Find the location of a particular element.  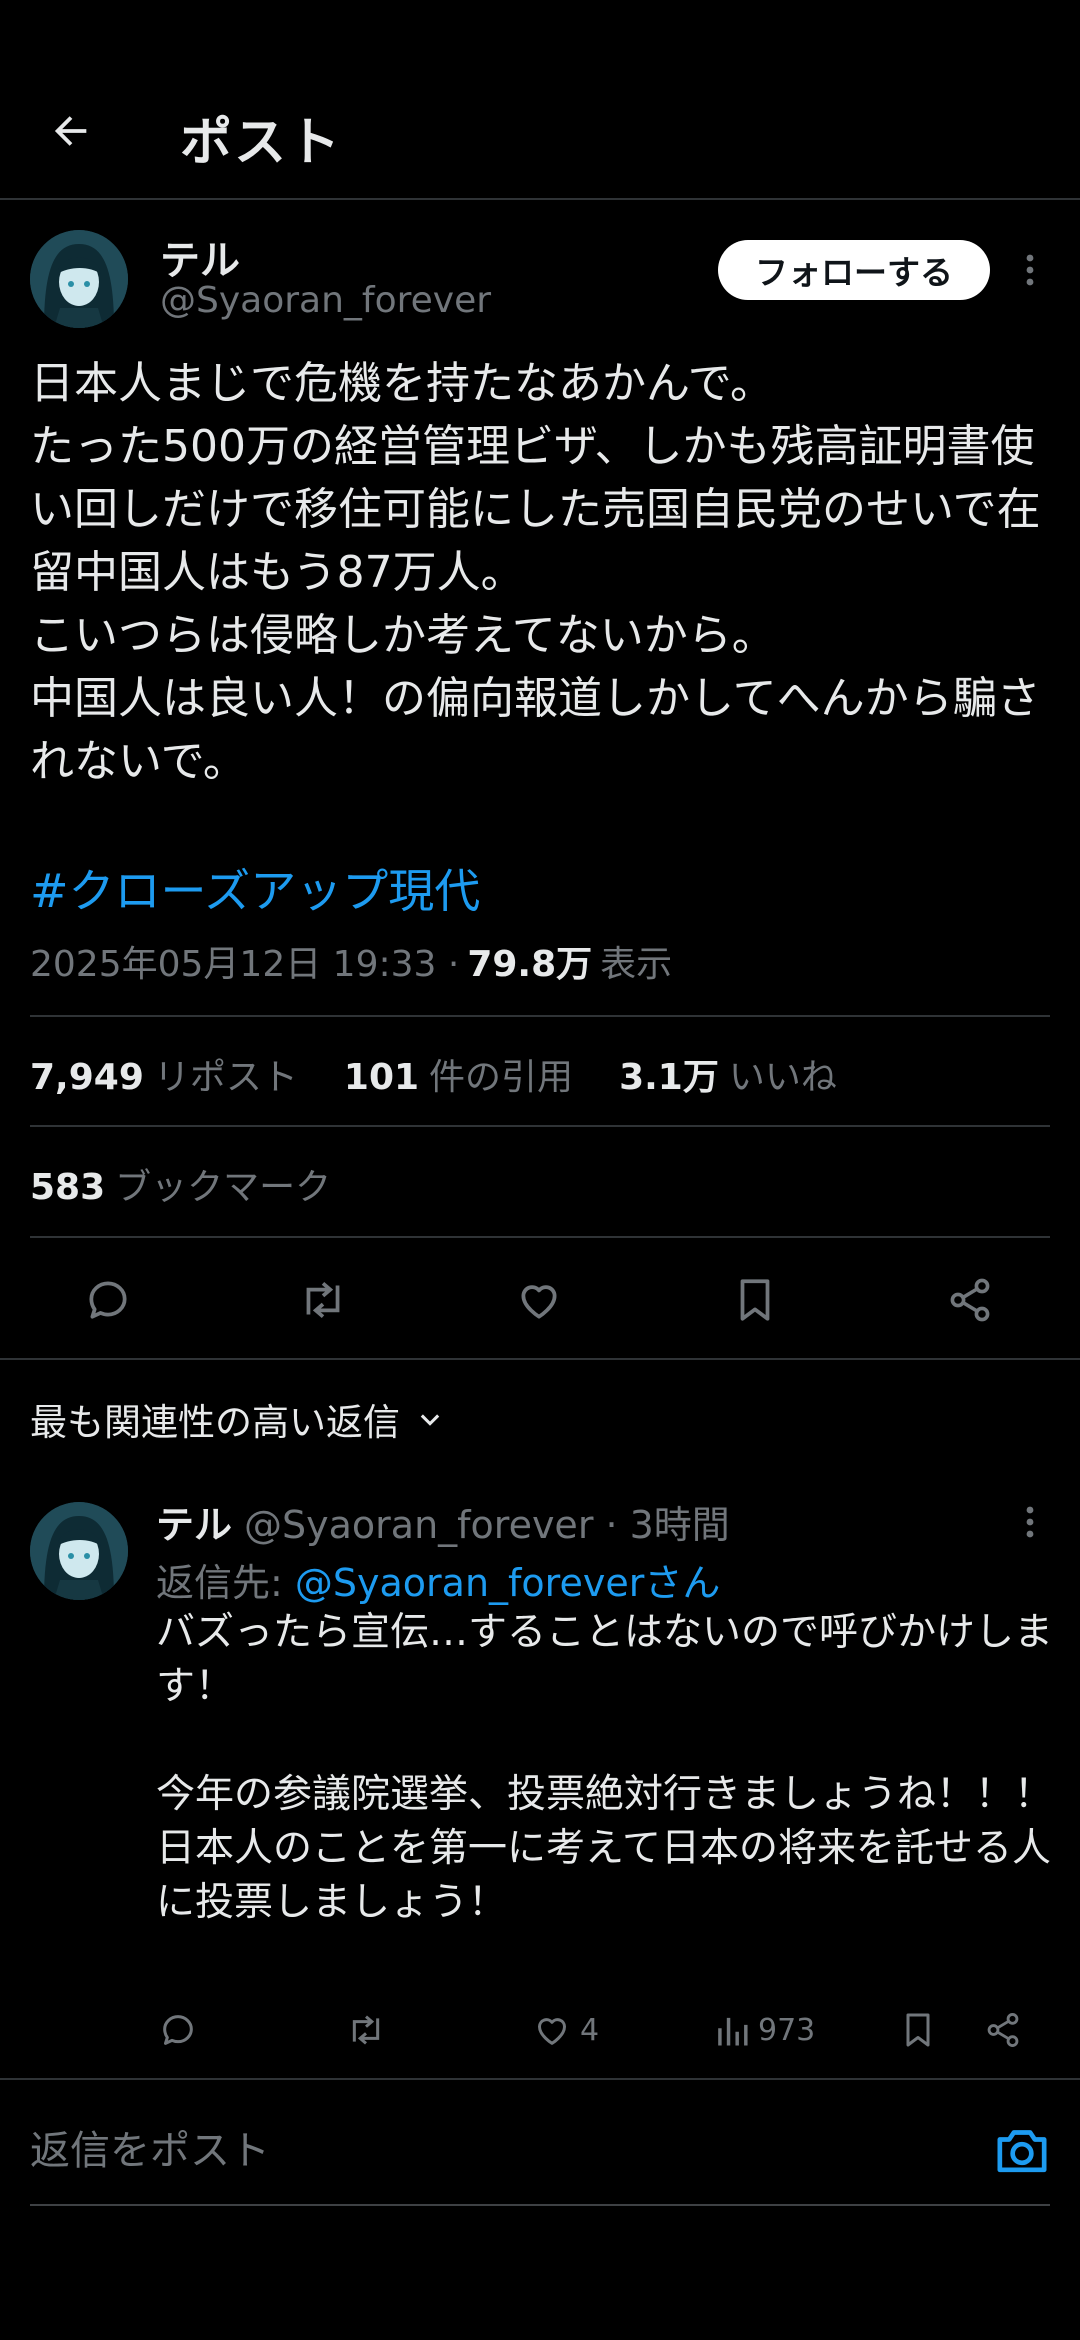

back-button is located at coordinates (71, 131).